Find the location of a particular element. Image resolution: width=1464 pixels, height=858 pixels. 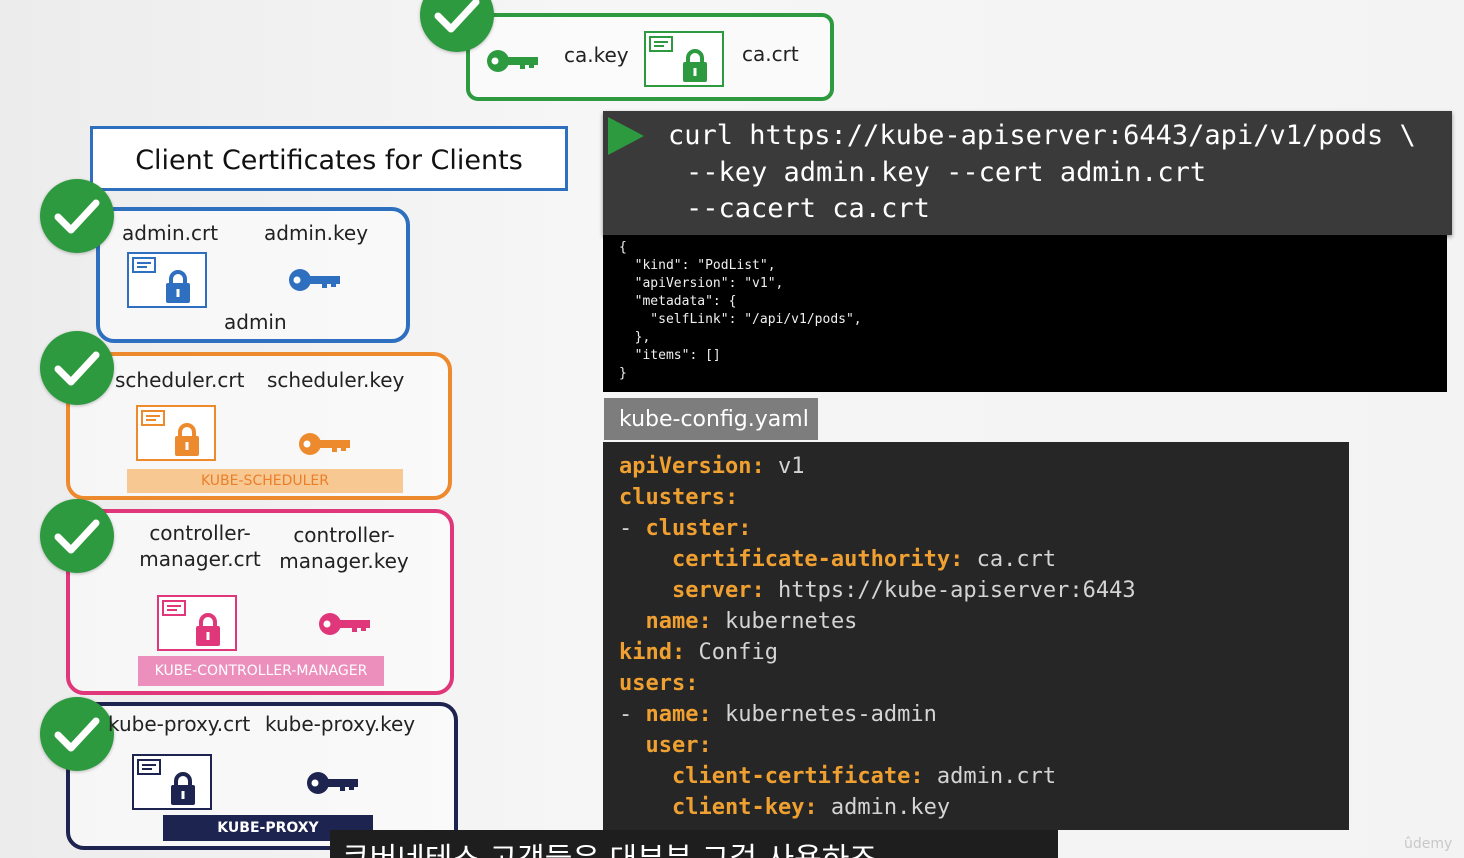

yaml-value: Config is located at coordinates (731, 652).